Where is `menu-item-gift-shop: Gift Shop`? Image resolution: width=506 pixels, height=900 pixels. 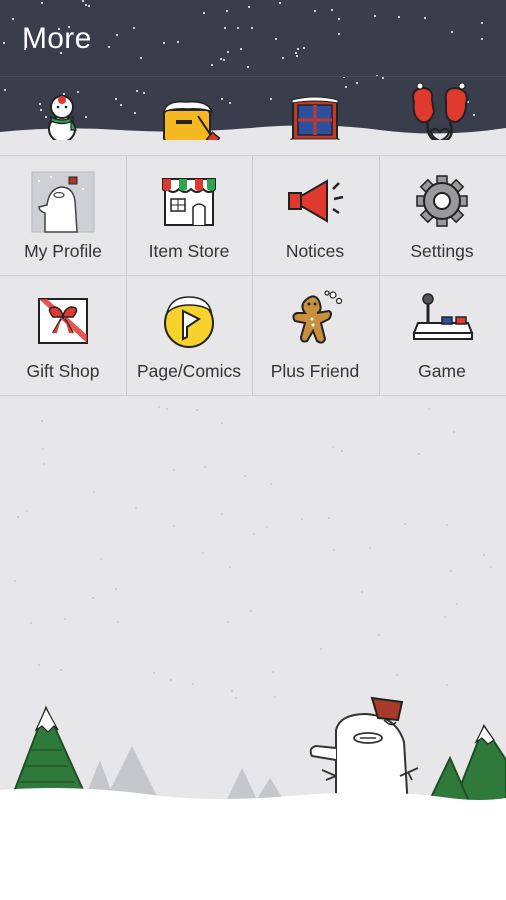 menu-item-gift-shop: Gift Shop is located at coordinates (63, 335).